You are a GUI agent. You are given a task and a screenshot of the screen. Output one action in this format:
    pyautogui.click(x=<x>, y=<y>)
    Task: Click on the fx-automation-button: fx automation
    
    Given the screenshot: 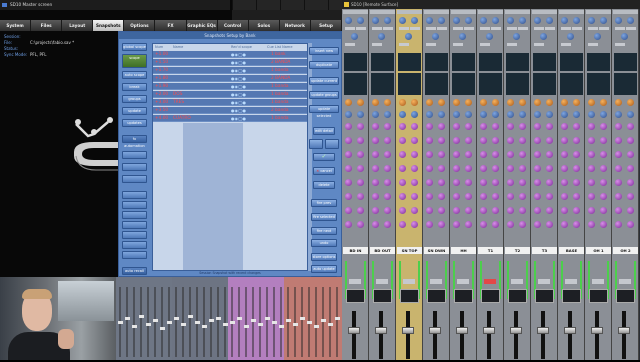 What is the action you would take?
    pyautogui.click(x=134, y=141)
    